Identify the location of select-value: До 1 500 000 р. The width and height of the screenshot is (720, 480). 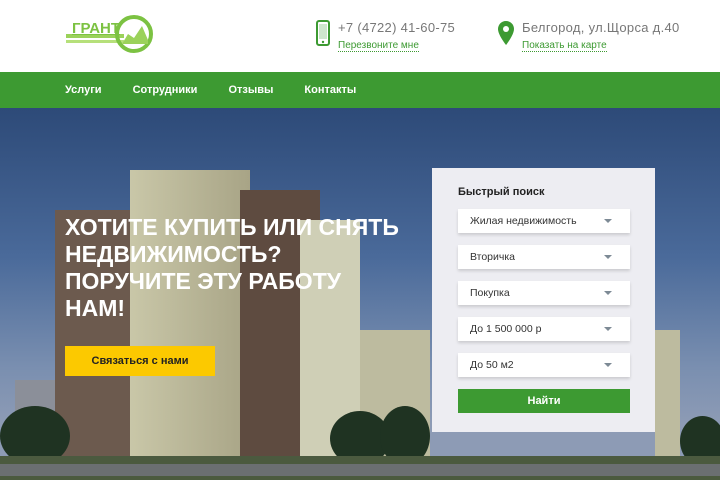
(506, 329).